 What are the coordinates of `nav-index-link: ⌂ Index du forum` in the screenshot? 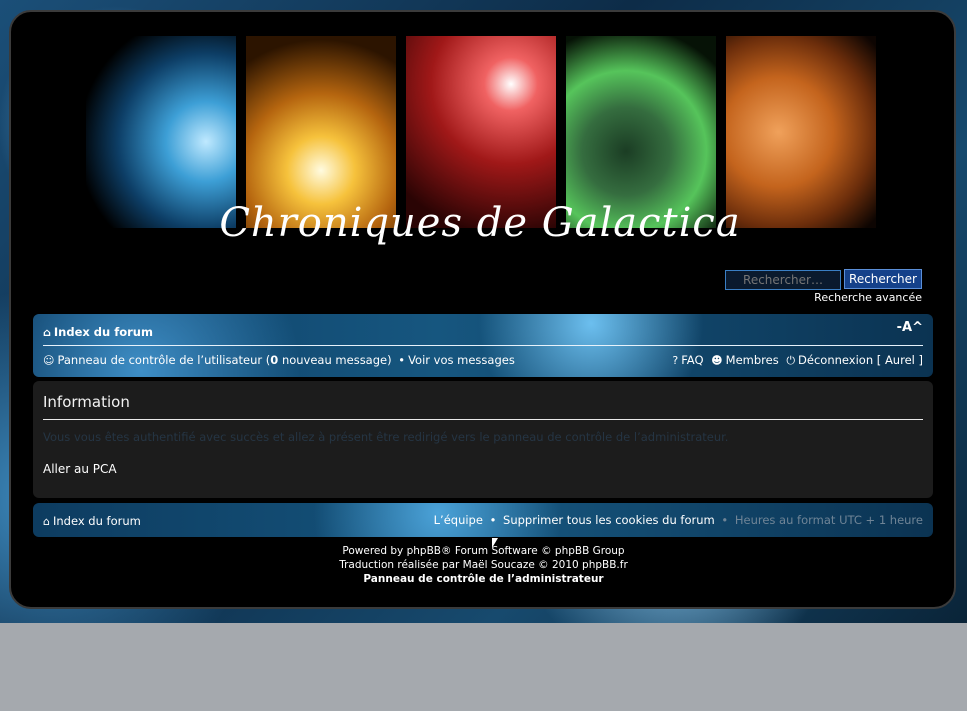 It's located at (98, 332).